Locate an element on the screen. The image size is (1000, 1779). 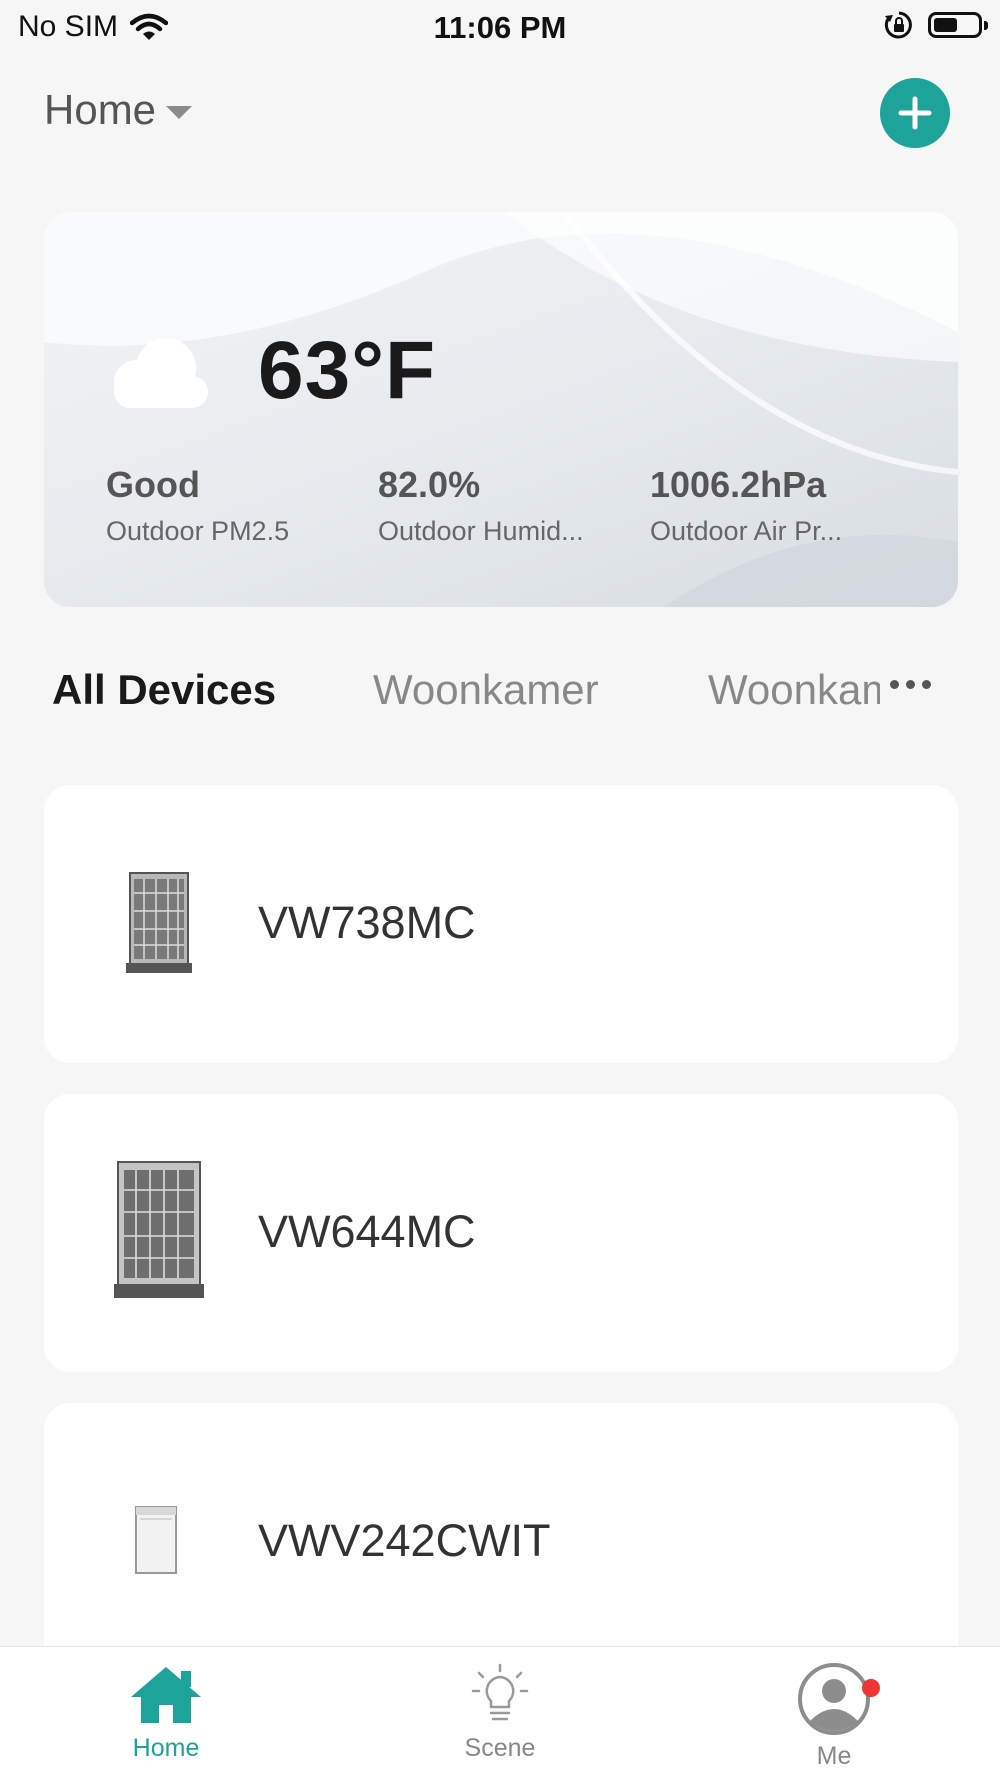
tabbar-label: Home is located at coordinates (166, 1748).